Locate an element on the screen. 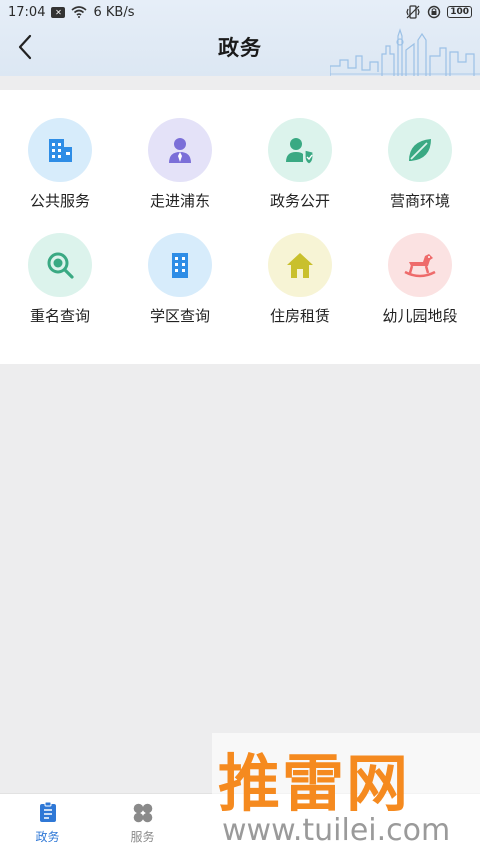 Image resolution: width=480 pixels, height=853 pixels. navigation-bar: 政务 is located at coordinates (240, 47).